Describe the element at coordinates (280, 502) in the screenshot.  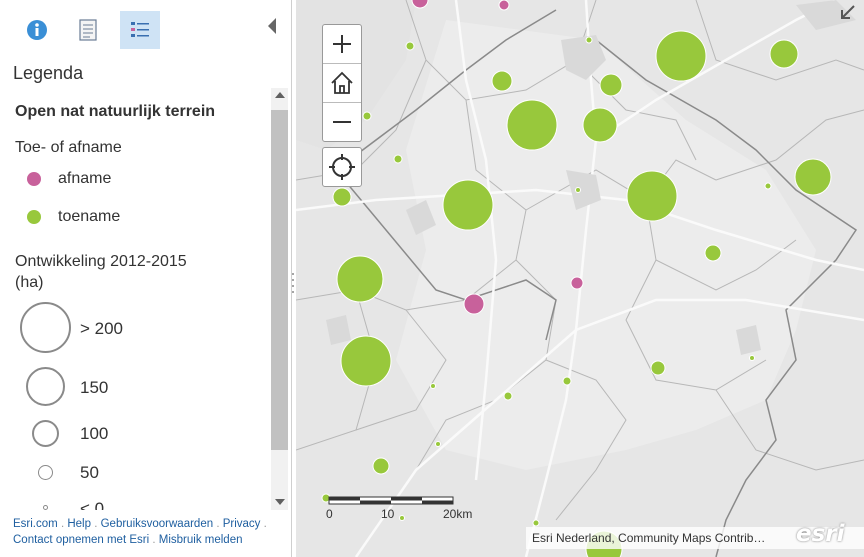
I see `scroll-down-arrow-icon` at that location.